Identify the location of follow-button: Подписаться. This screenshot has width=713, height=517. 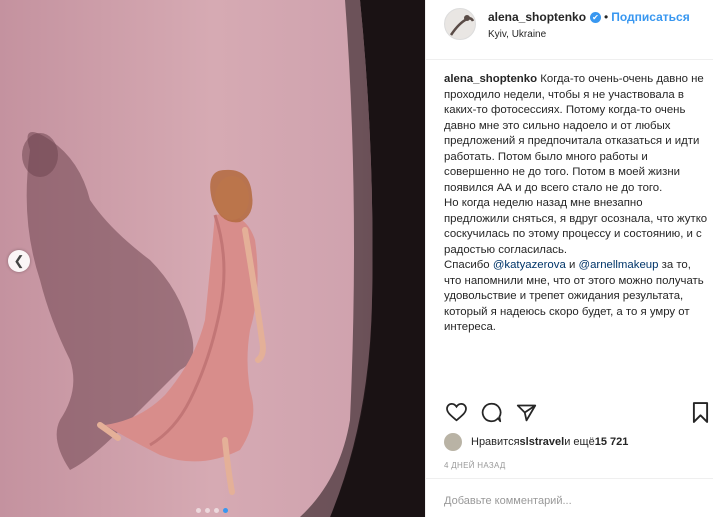
(650, 17).